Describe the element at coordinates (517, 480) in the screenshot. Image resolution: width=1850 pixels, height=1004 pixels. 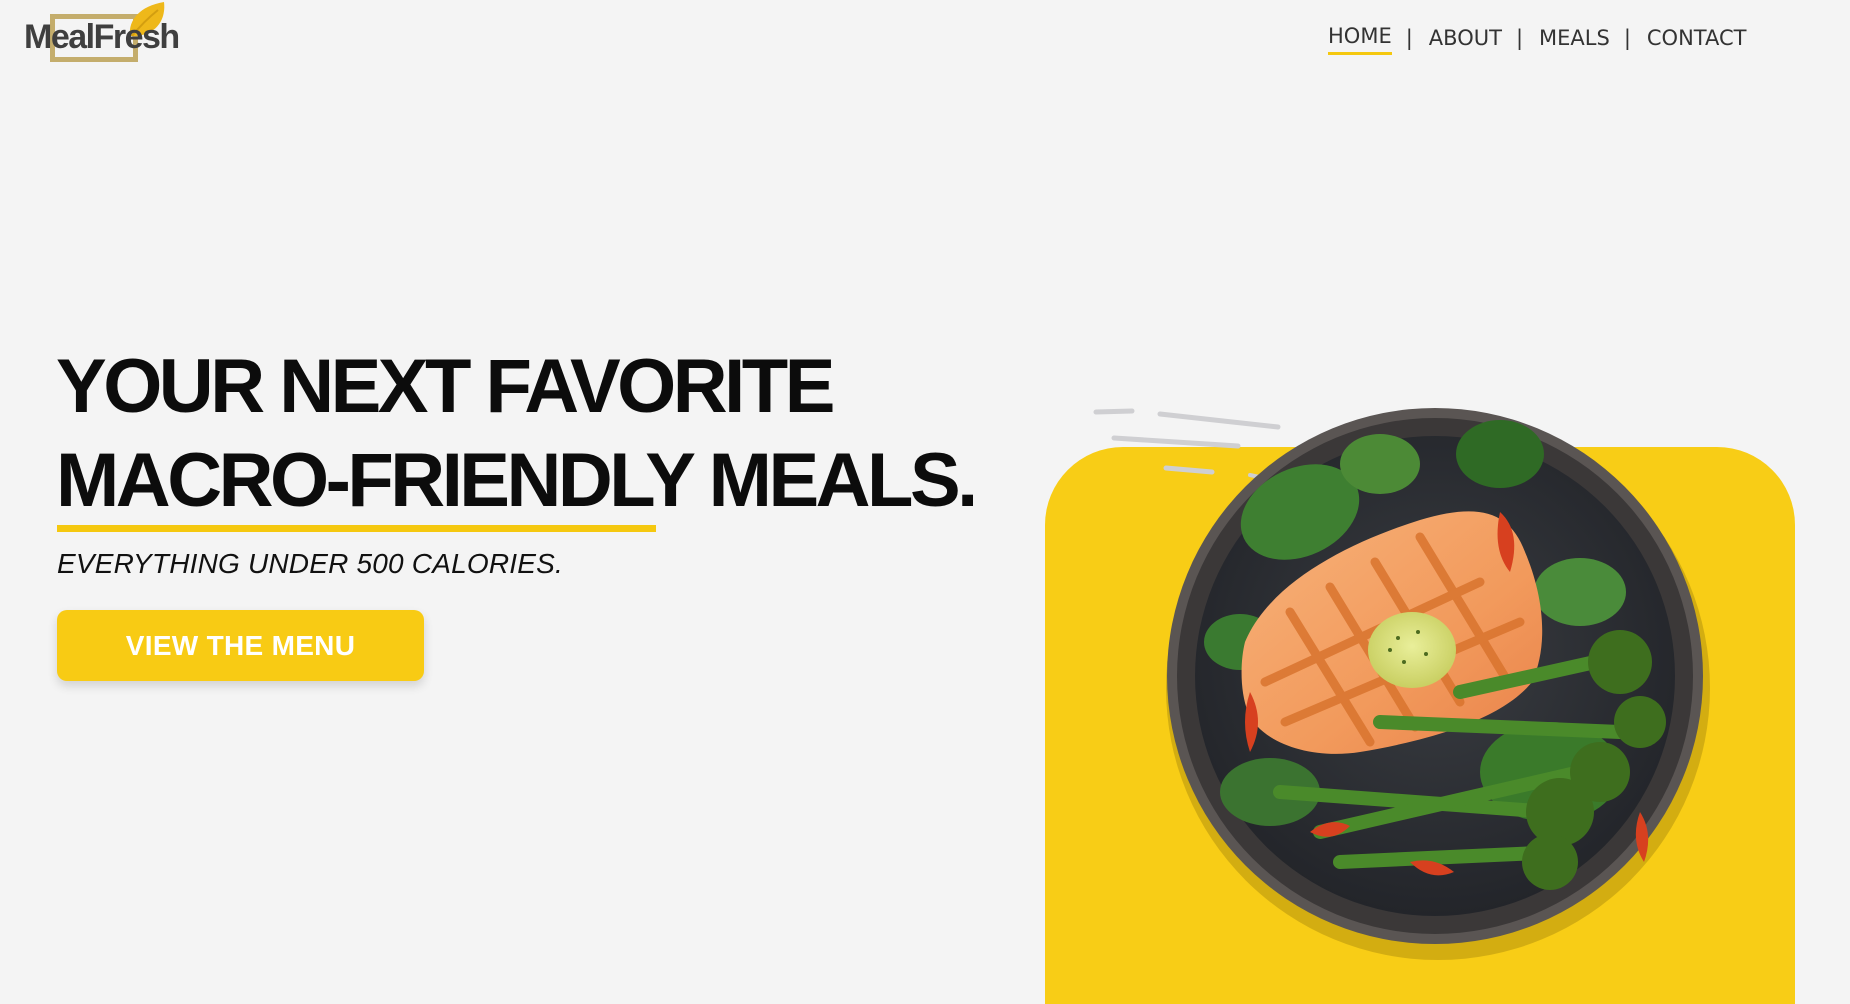
I see `hero-headline-line-2: MACRO-FRIENDLY MEALS.` at that location.